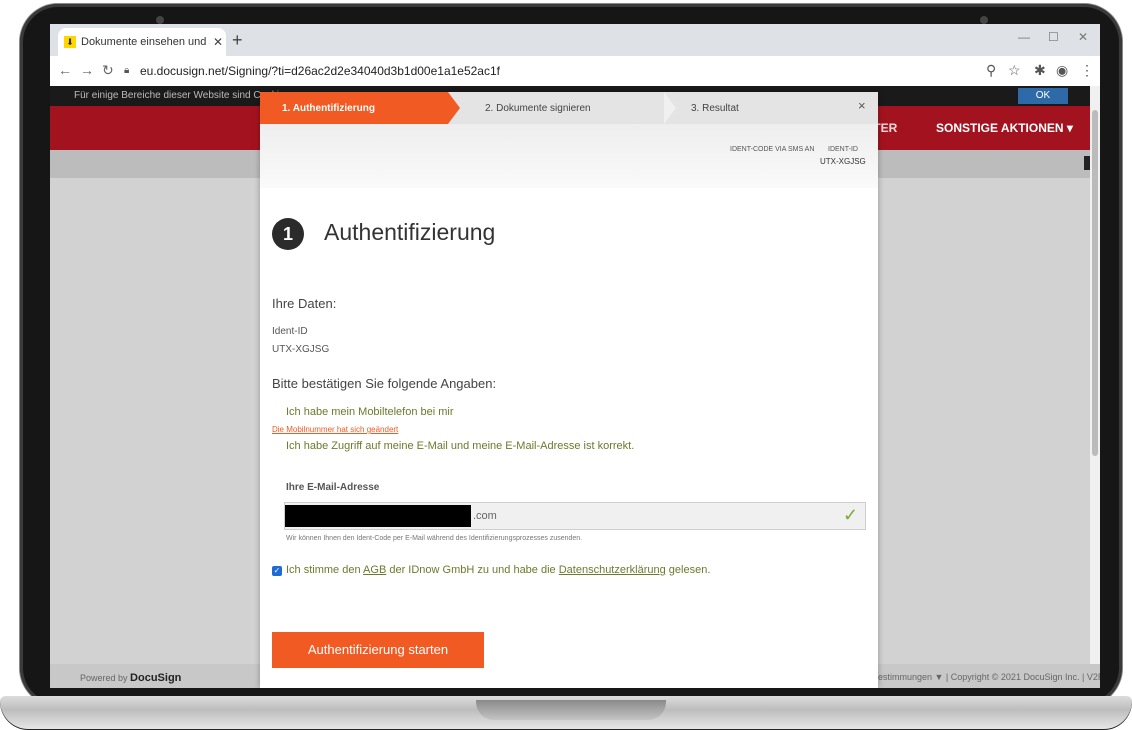 This screenshot has height=730, width=1132. I want to click on ident-header: IDENT-CODE VIA SMS AN IDENT-ID UTX-XGJSG, so click(569, 156).